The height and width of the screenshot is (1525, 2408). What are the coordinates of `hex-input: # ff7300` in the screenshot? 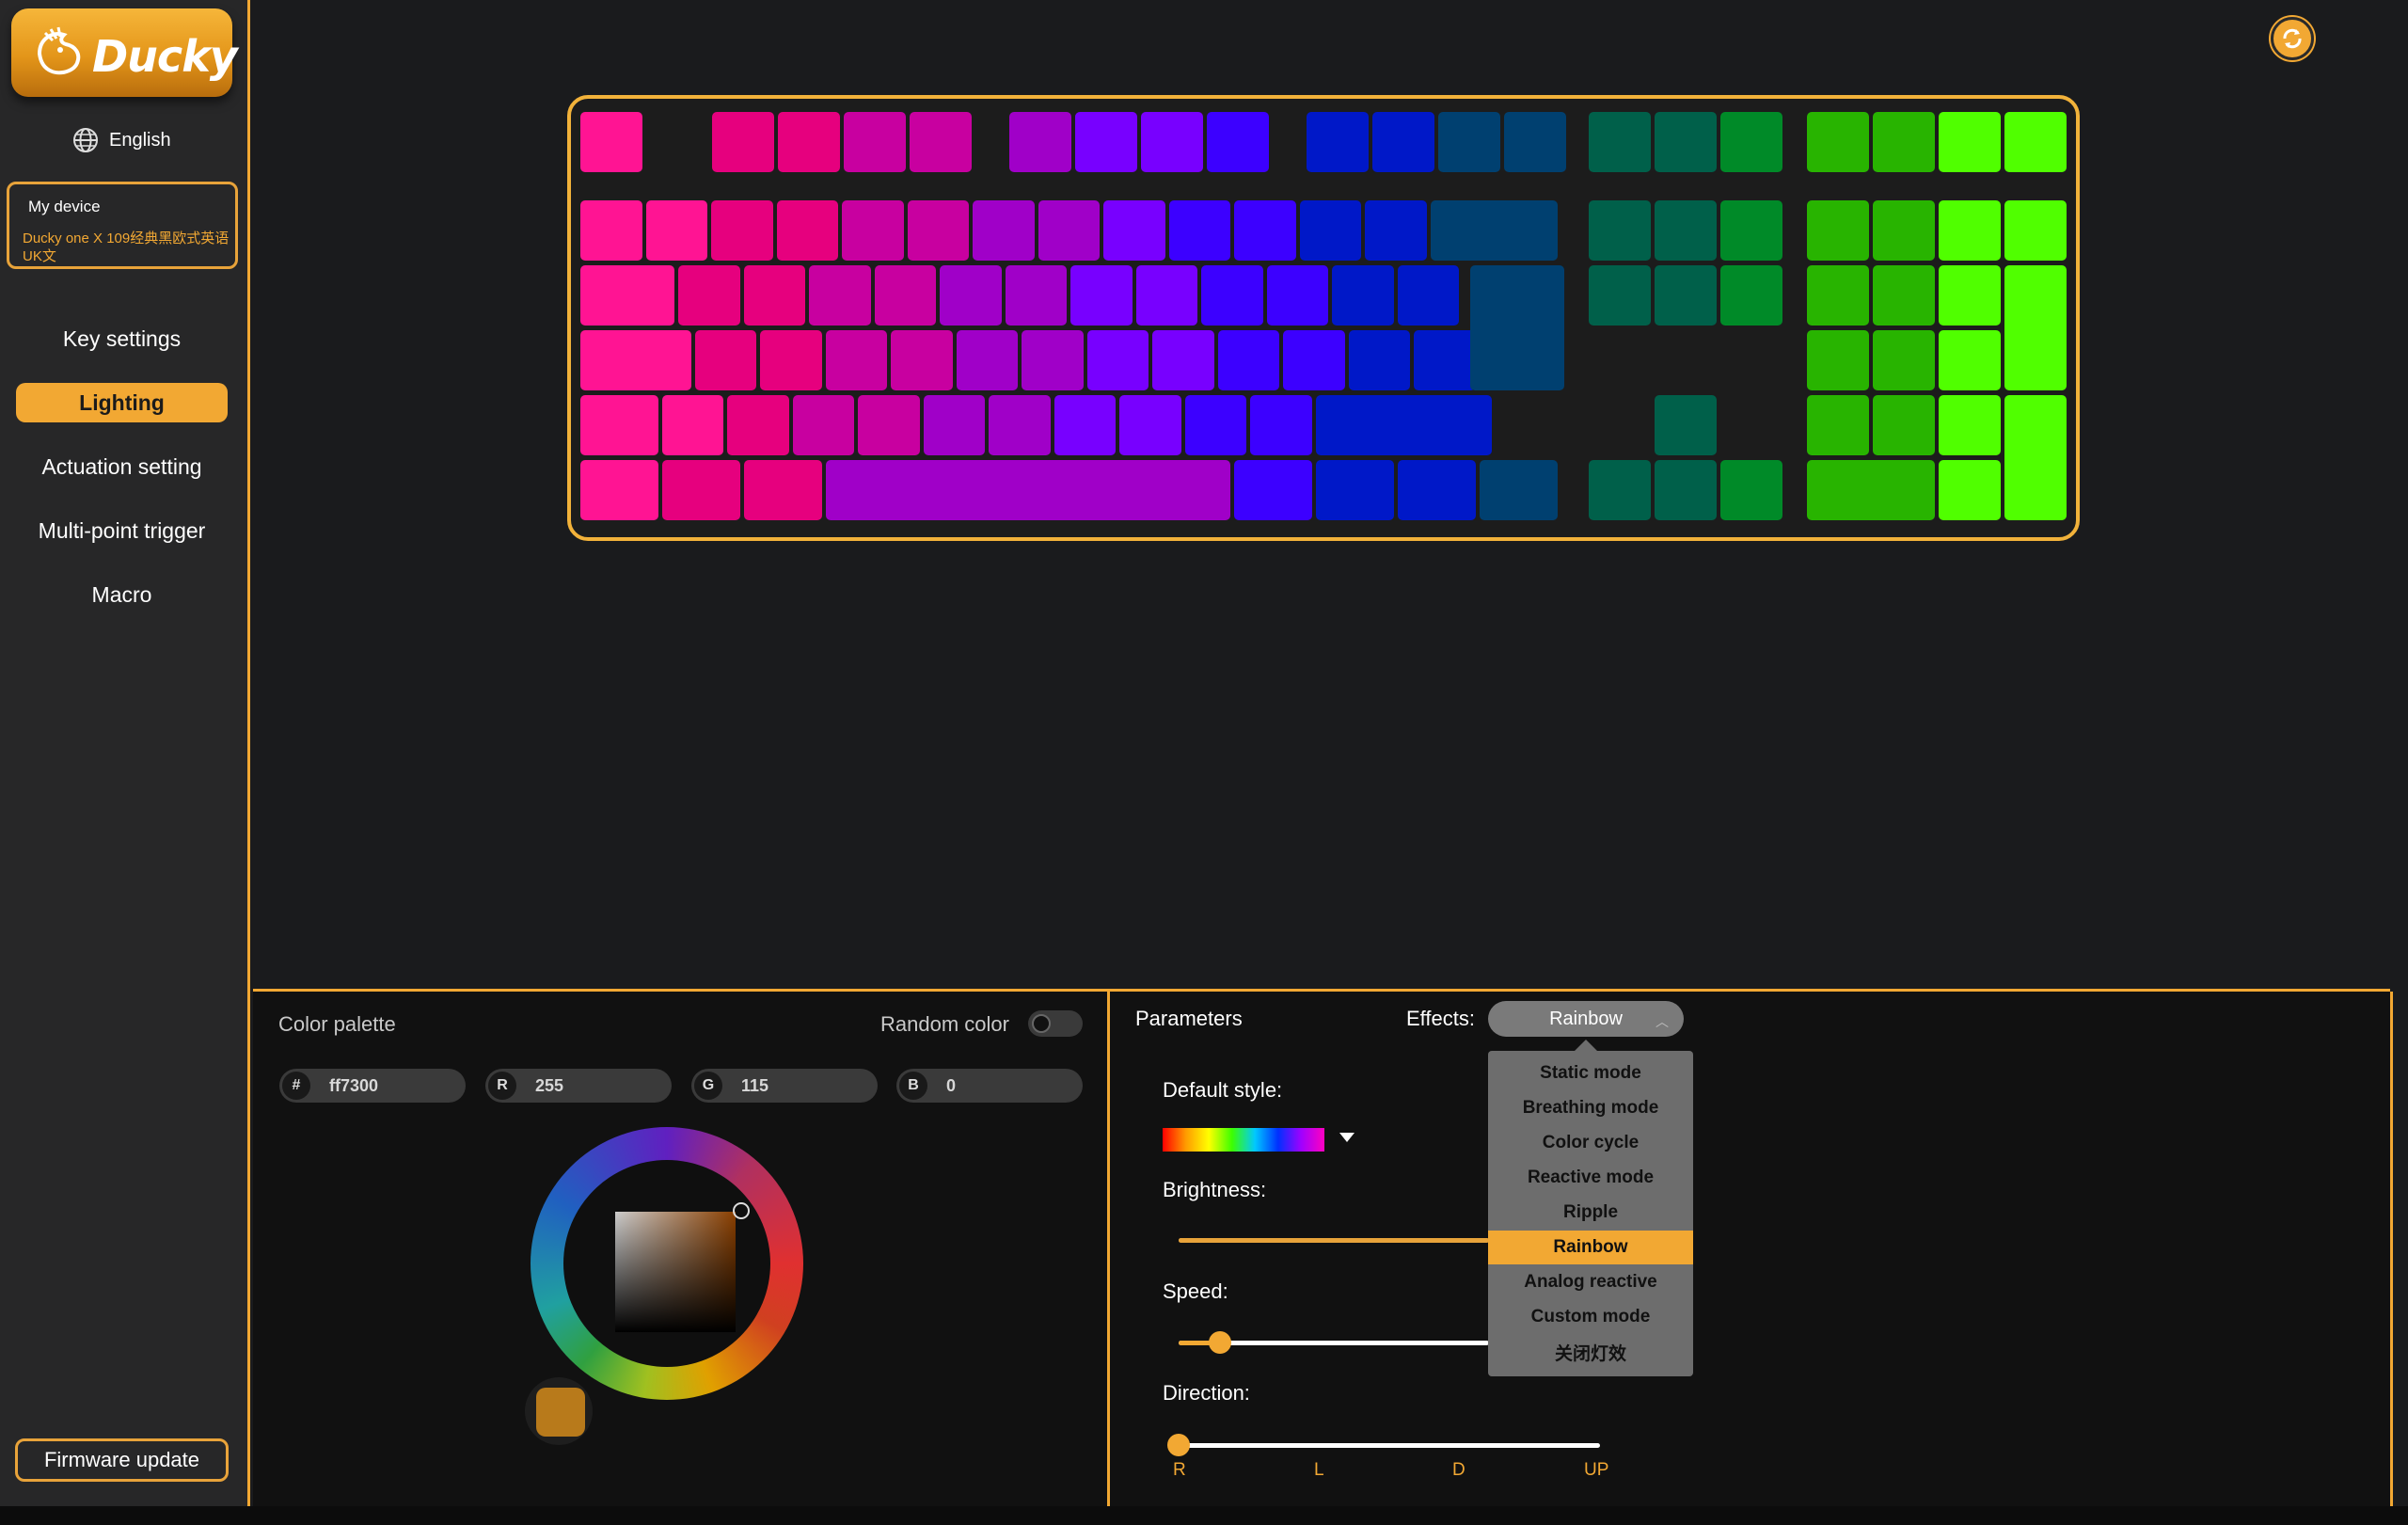 It's located at (373, 1086).